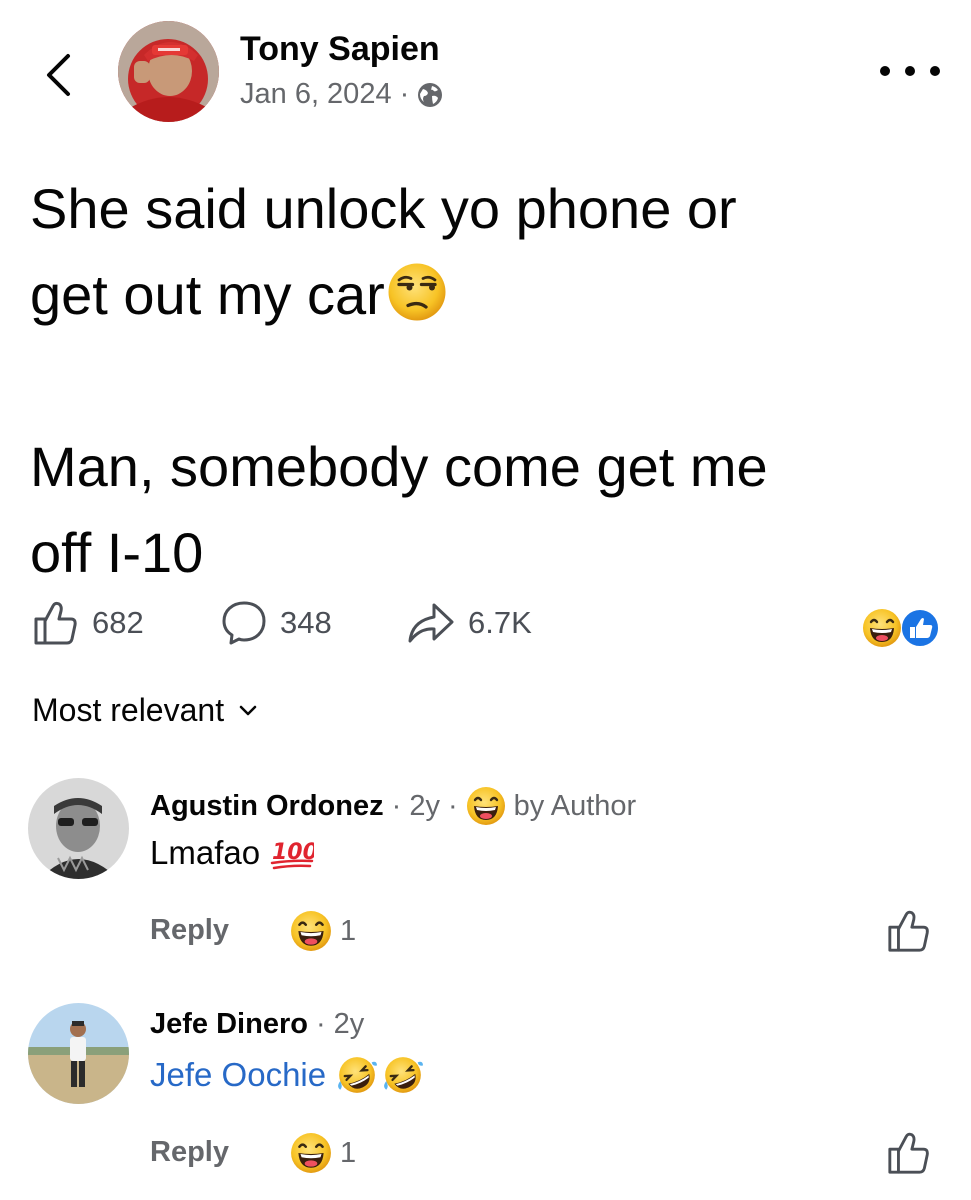  I want to click on post-line: Man, somebody come get me, so click(399, 466).